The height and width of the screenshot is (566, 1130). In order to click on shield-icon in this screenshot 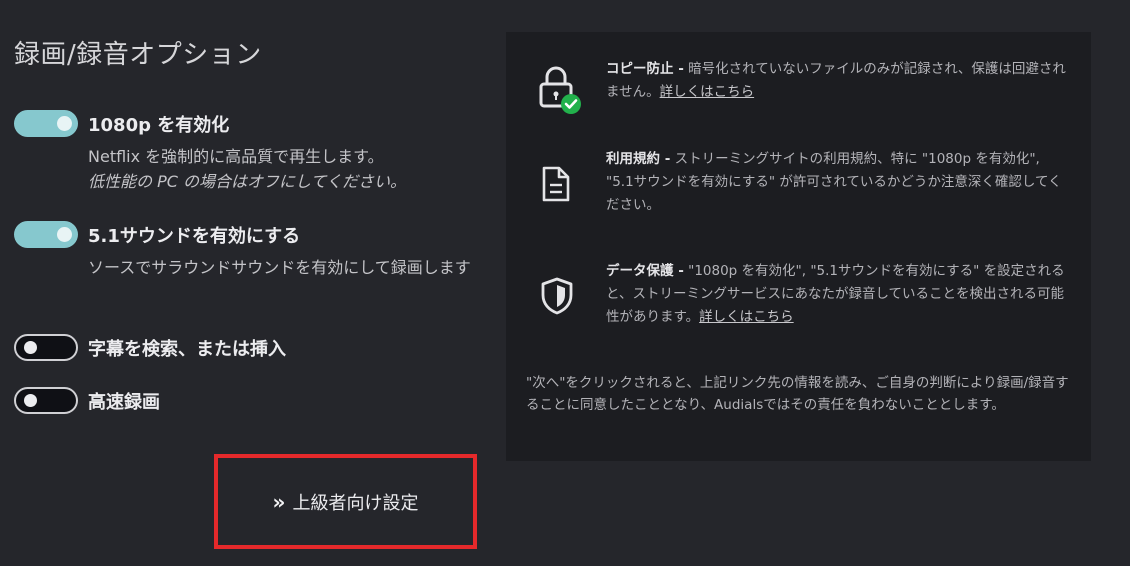, I will do `click(557, 298)`.